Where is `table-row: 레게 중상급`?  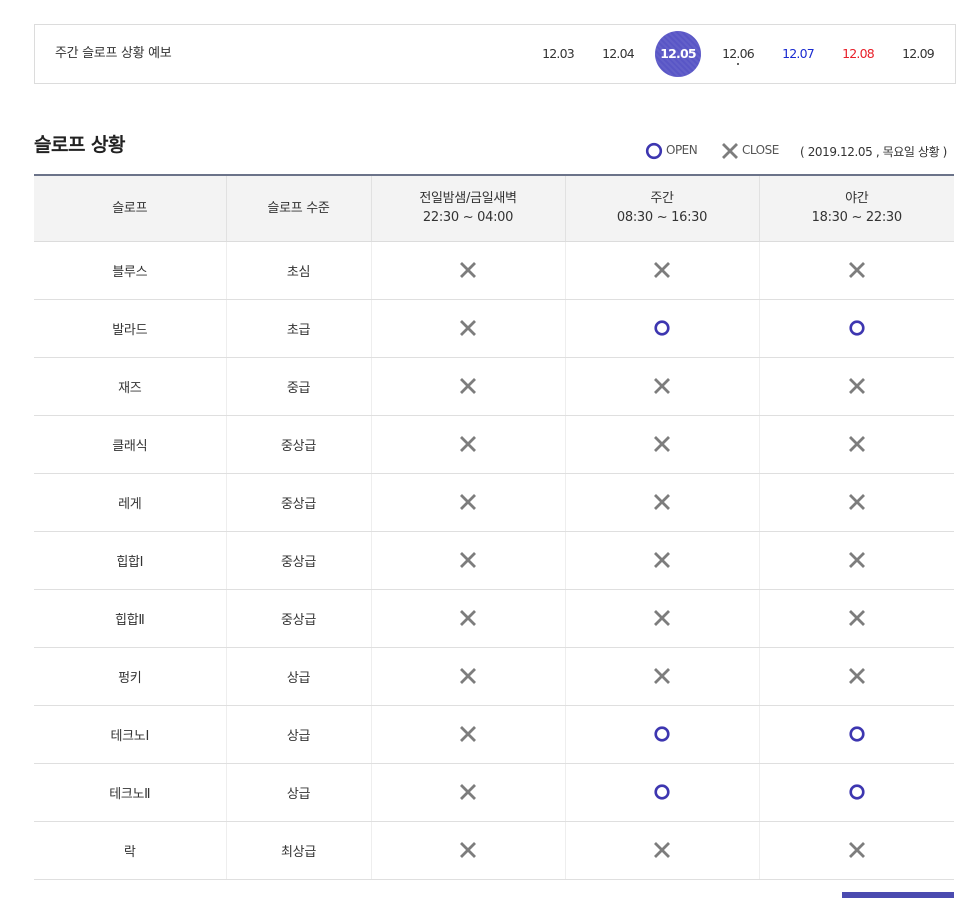 table-row: 레게 중상급 is located at coordinates (494, 502).